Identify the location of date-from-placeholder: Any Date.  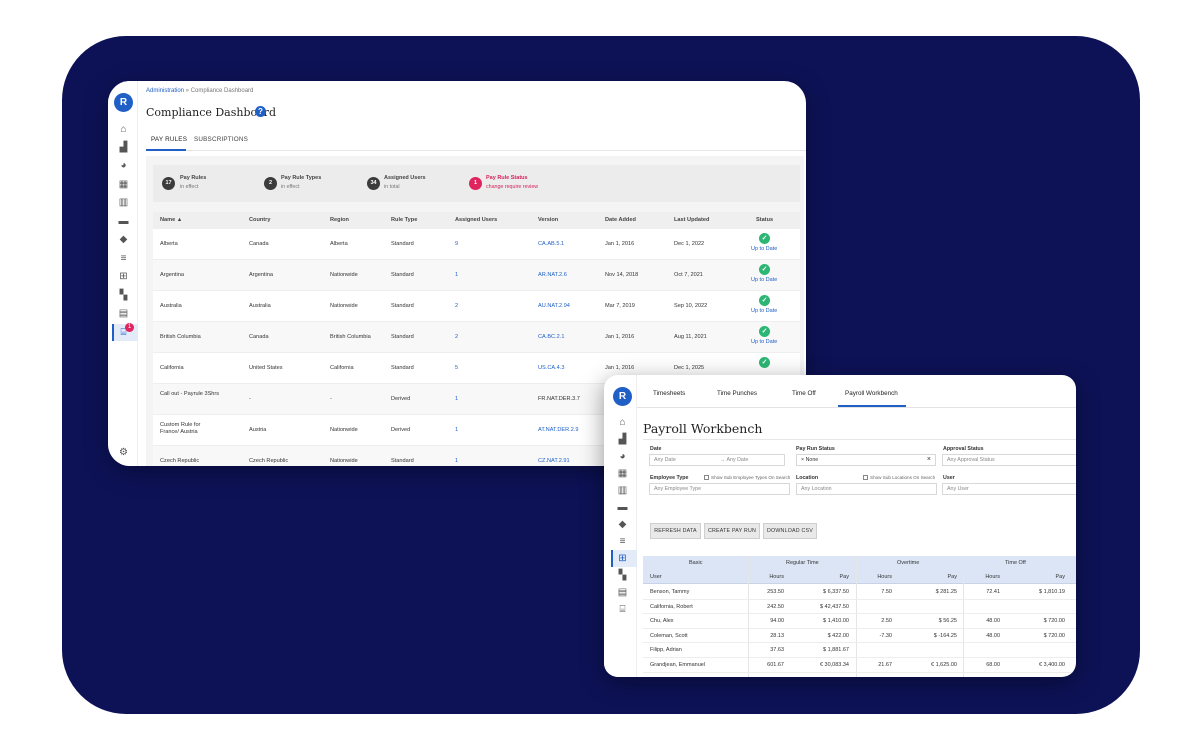
(665, 460).